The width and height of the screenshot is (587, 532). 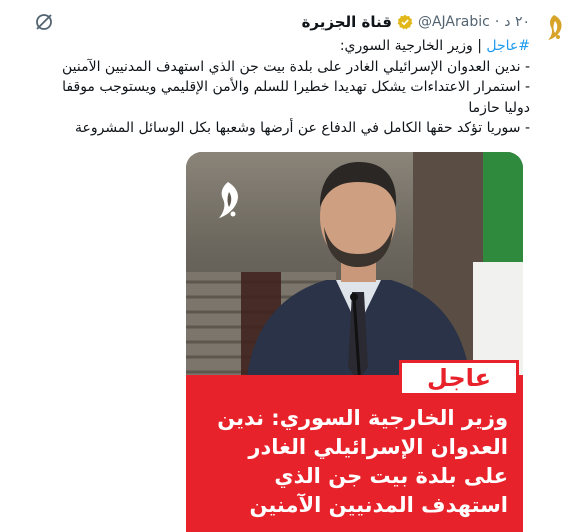 I want to click on headline-line: استهدف المدنيين الآمنين, so click(x=378, y=505).